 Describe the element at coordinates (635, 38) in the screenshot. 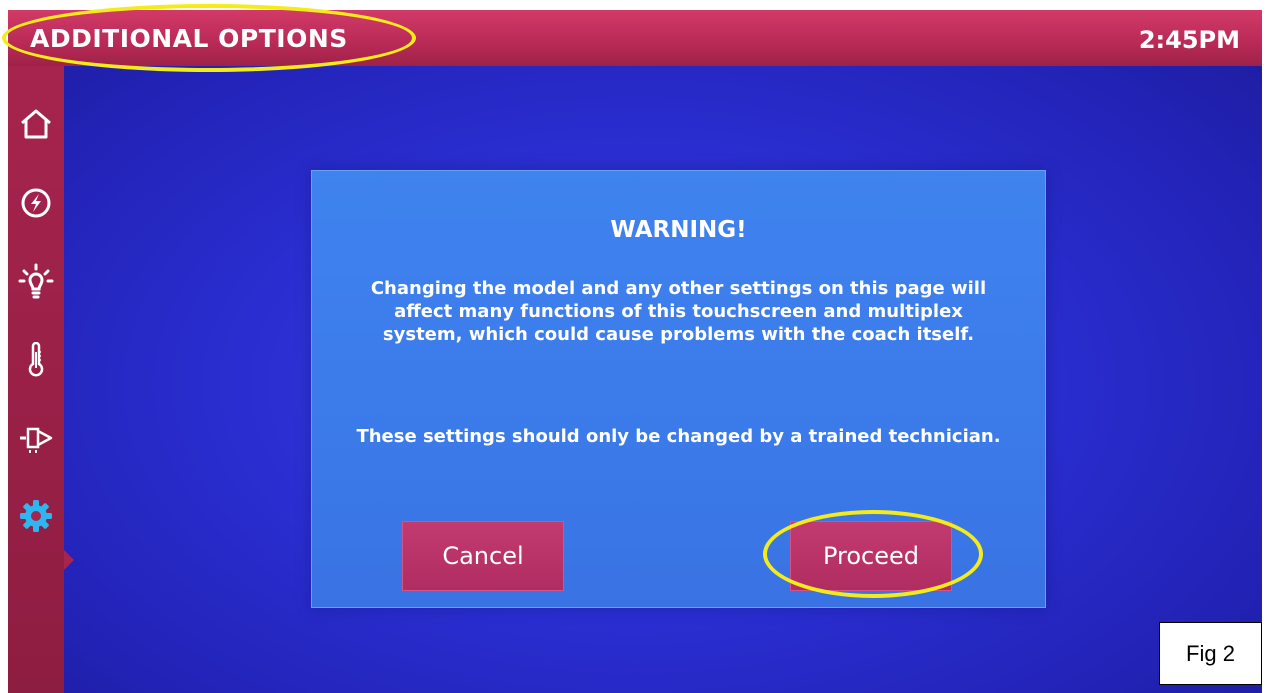

I see `header-bar: ADDITIONAL OPTIONS 2:45PM` at that location.